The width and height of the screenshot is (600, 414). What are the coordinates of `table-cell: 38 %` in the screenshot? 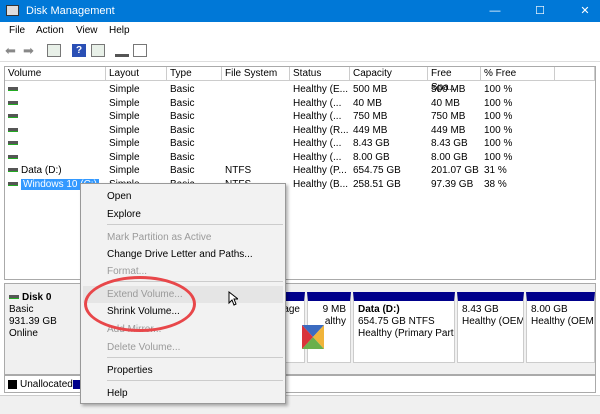 It's located at (495, 184).